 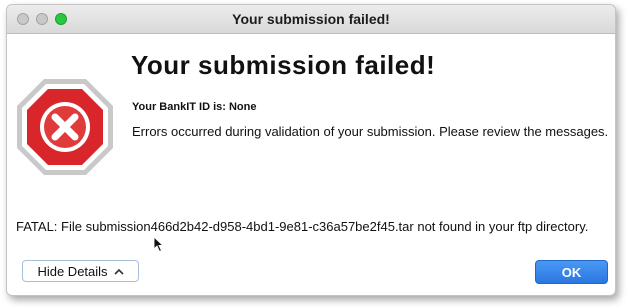 I want to click on title-bar: Your submission failed!, so click(x=311, y=19).